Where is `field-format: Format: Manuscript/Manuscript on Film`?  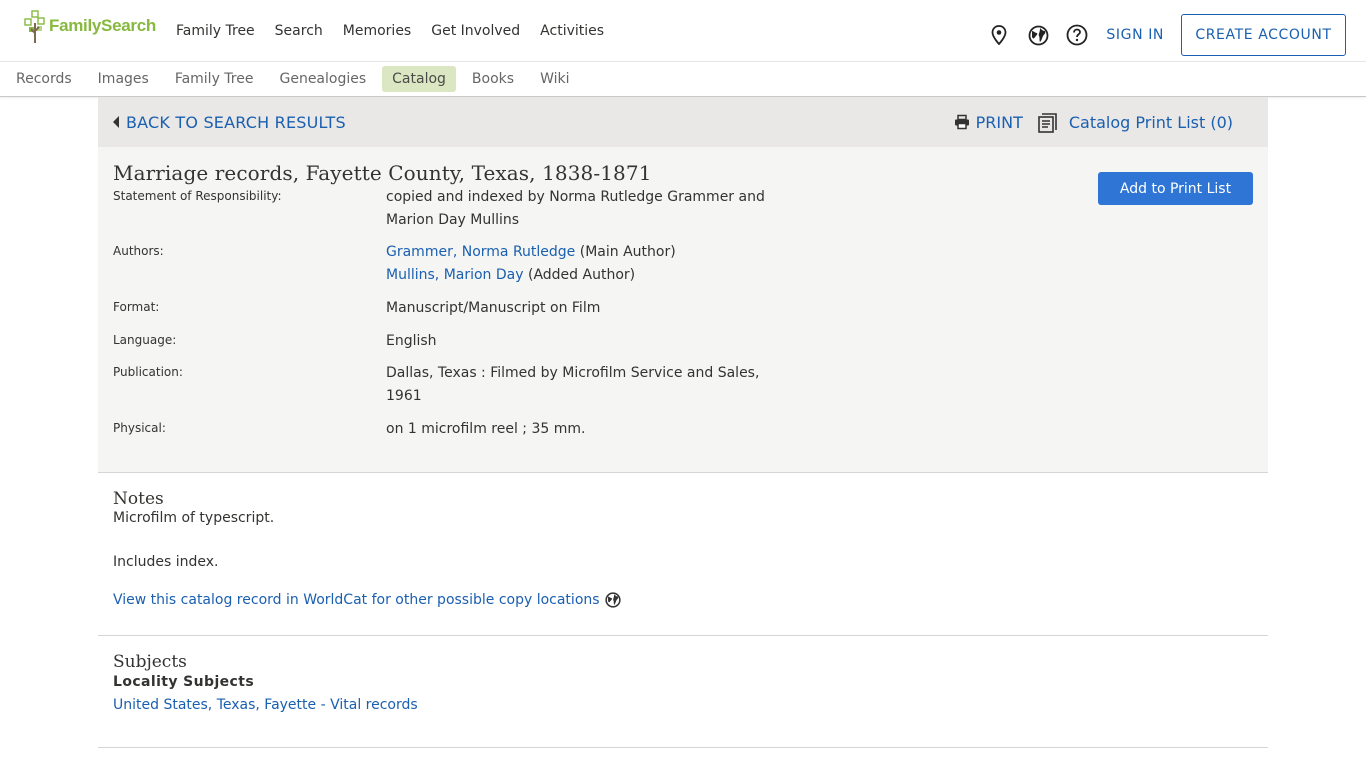 field-format: Format: Manuscript/Manuscript on Film is located at coordinates (683, 316).